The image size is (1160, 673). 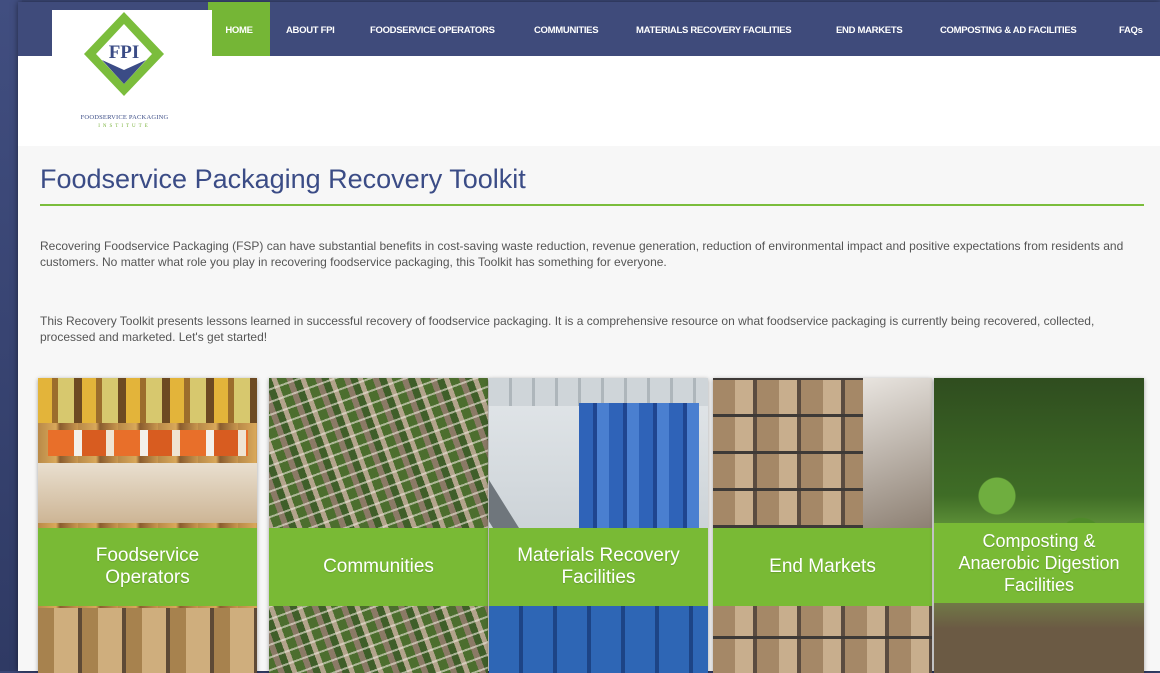 What do you see at coordinates (869, 29) in the screenshot?
I see `nav-end-markets: END MARKETS` at bounding box center [869, 29].